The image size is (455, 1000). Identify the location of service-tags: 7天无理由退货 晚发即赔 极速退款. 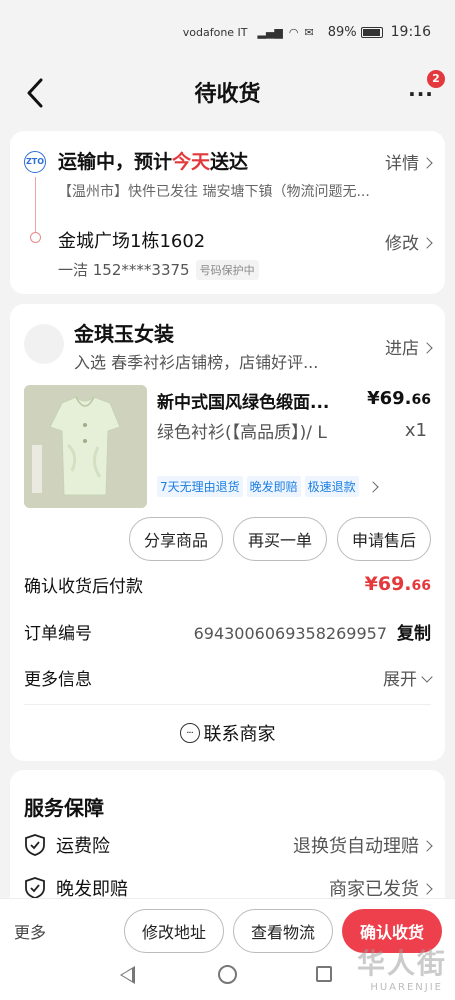
(268, 486).